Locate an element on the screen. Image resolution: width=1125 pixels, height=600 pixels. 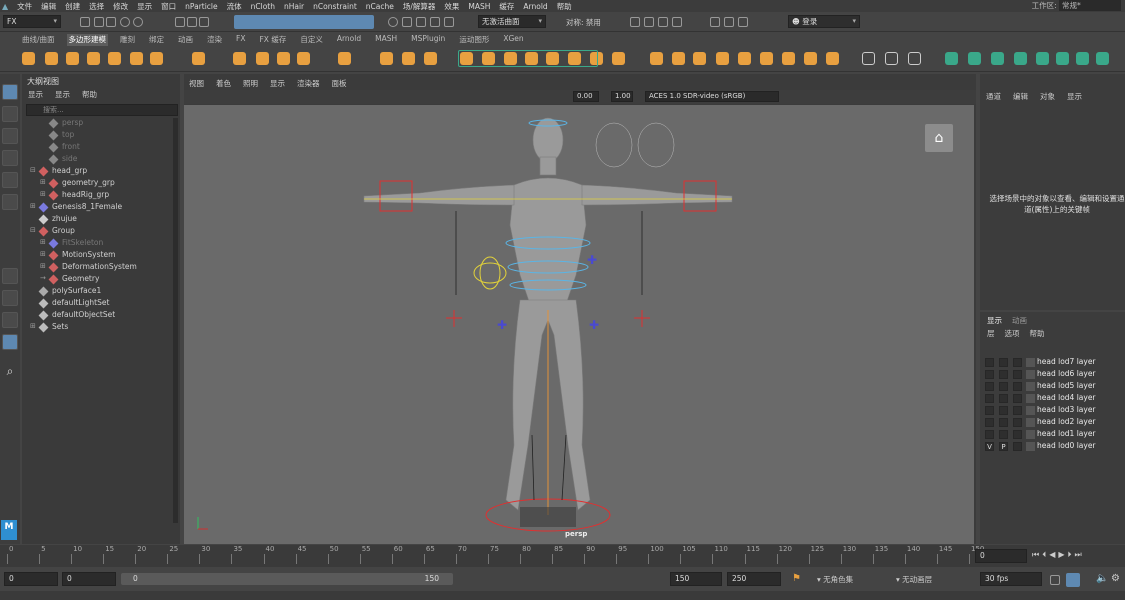
outliner-row: side is located at coordinates (97, 160).